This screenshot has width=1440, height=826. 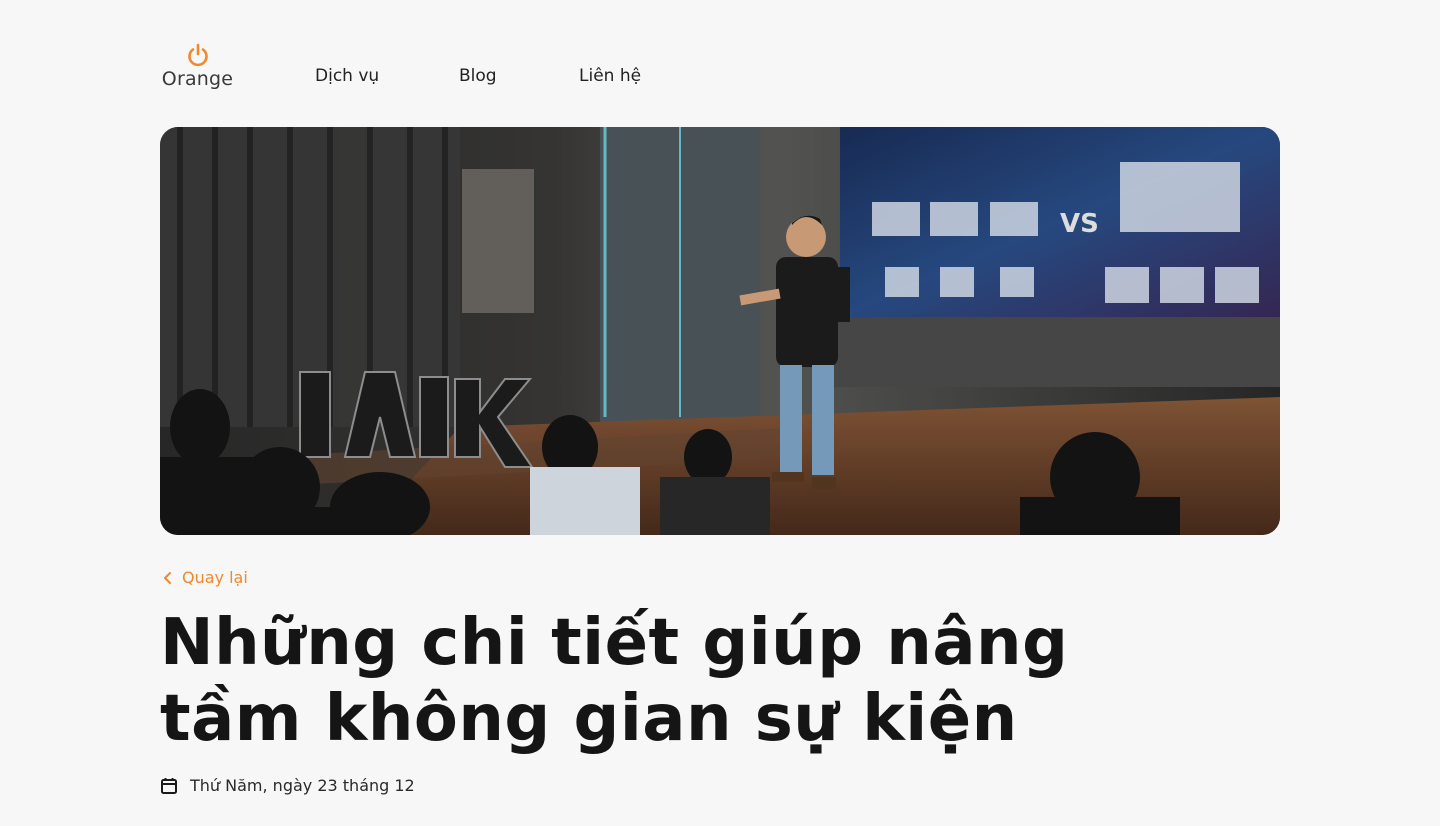 What do you see at coordinates (215, 577) in the screenshot?
I see `back-link-label: Quay lại` at bounding box center [215, 577].